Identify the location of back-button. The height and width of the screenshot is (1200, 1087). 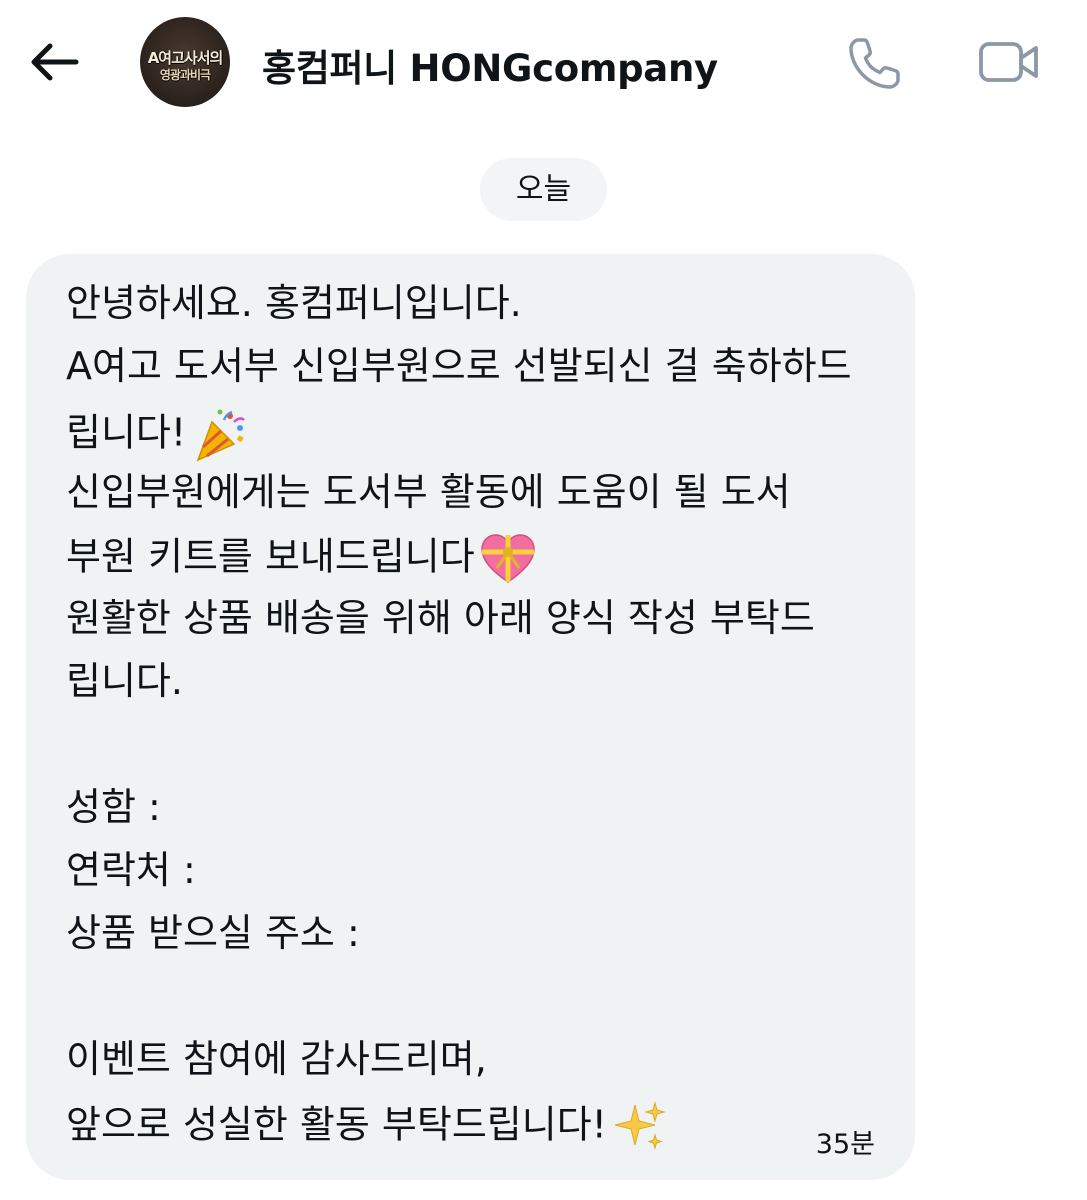
(54, 62).